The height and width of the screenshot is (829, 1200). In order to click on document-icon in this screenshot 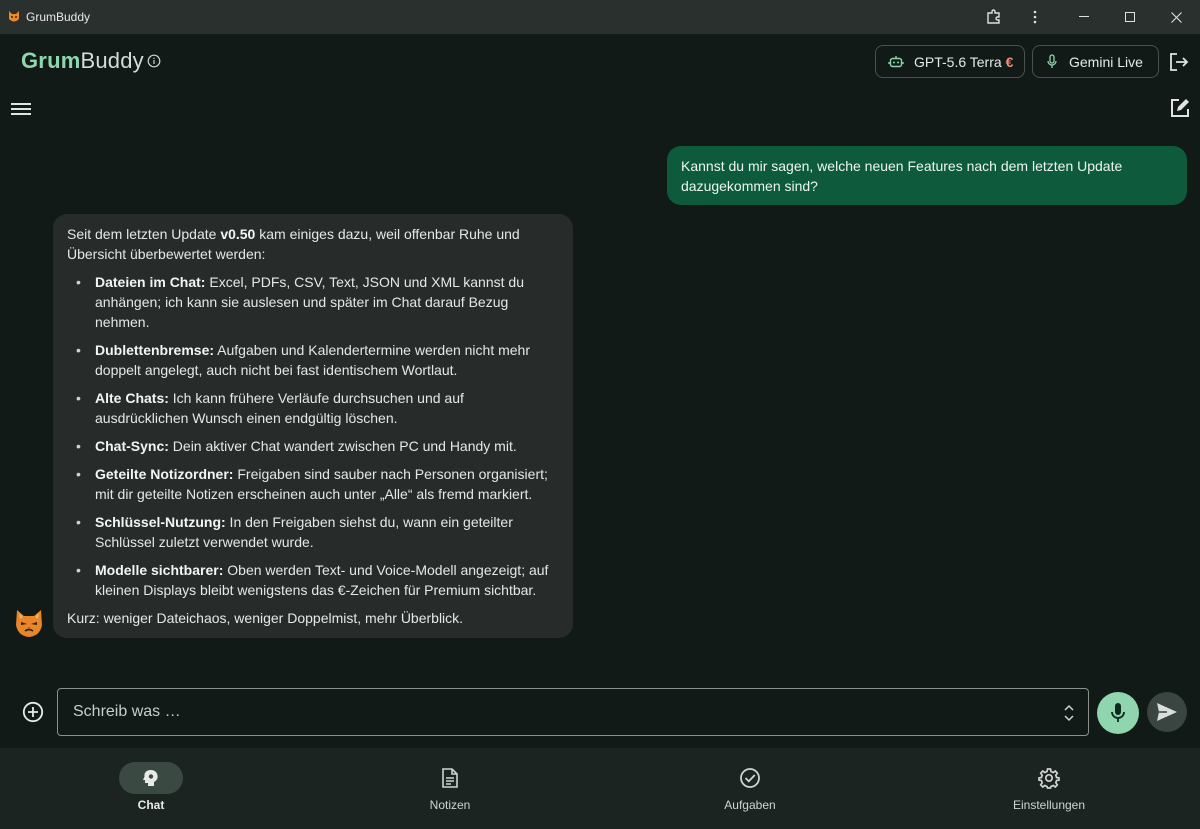, I will do `click(450, 778)`.